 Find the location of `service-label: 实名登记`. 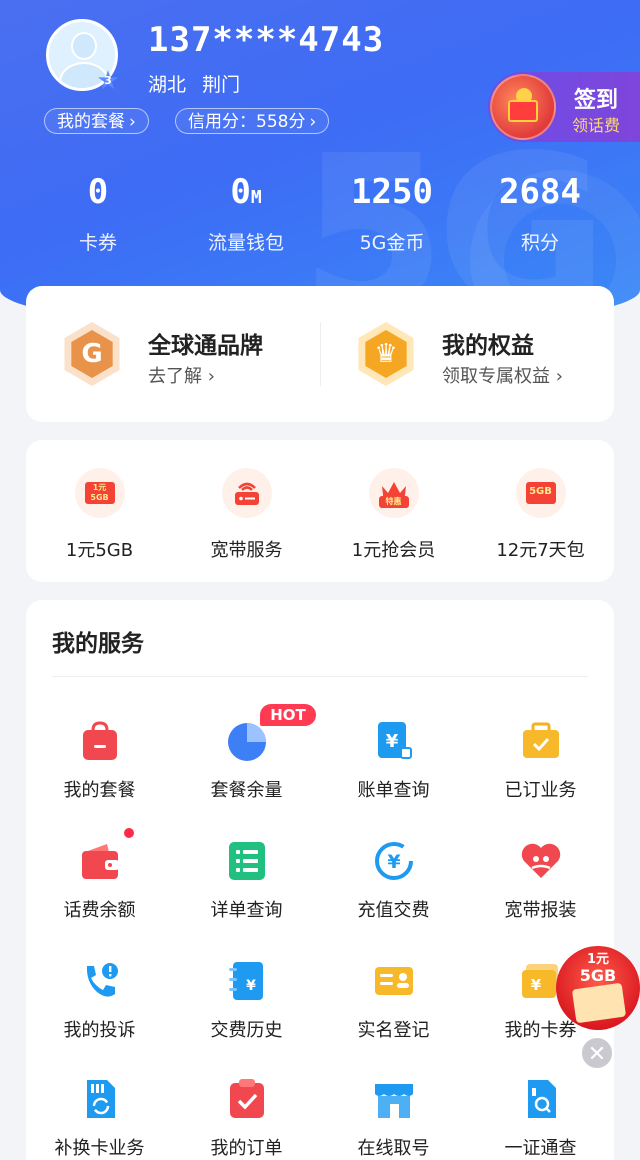

service-label: 实名登记 is located at coordinates (393, 1030).